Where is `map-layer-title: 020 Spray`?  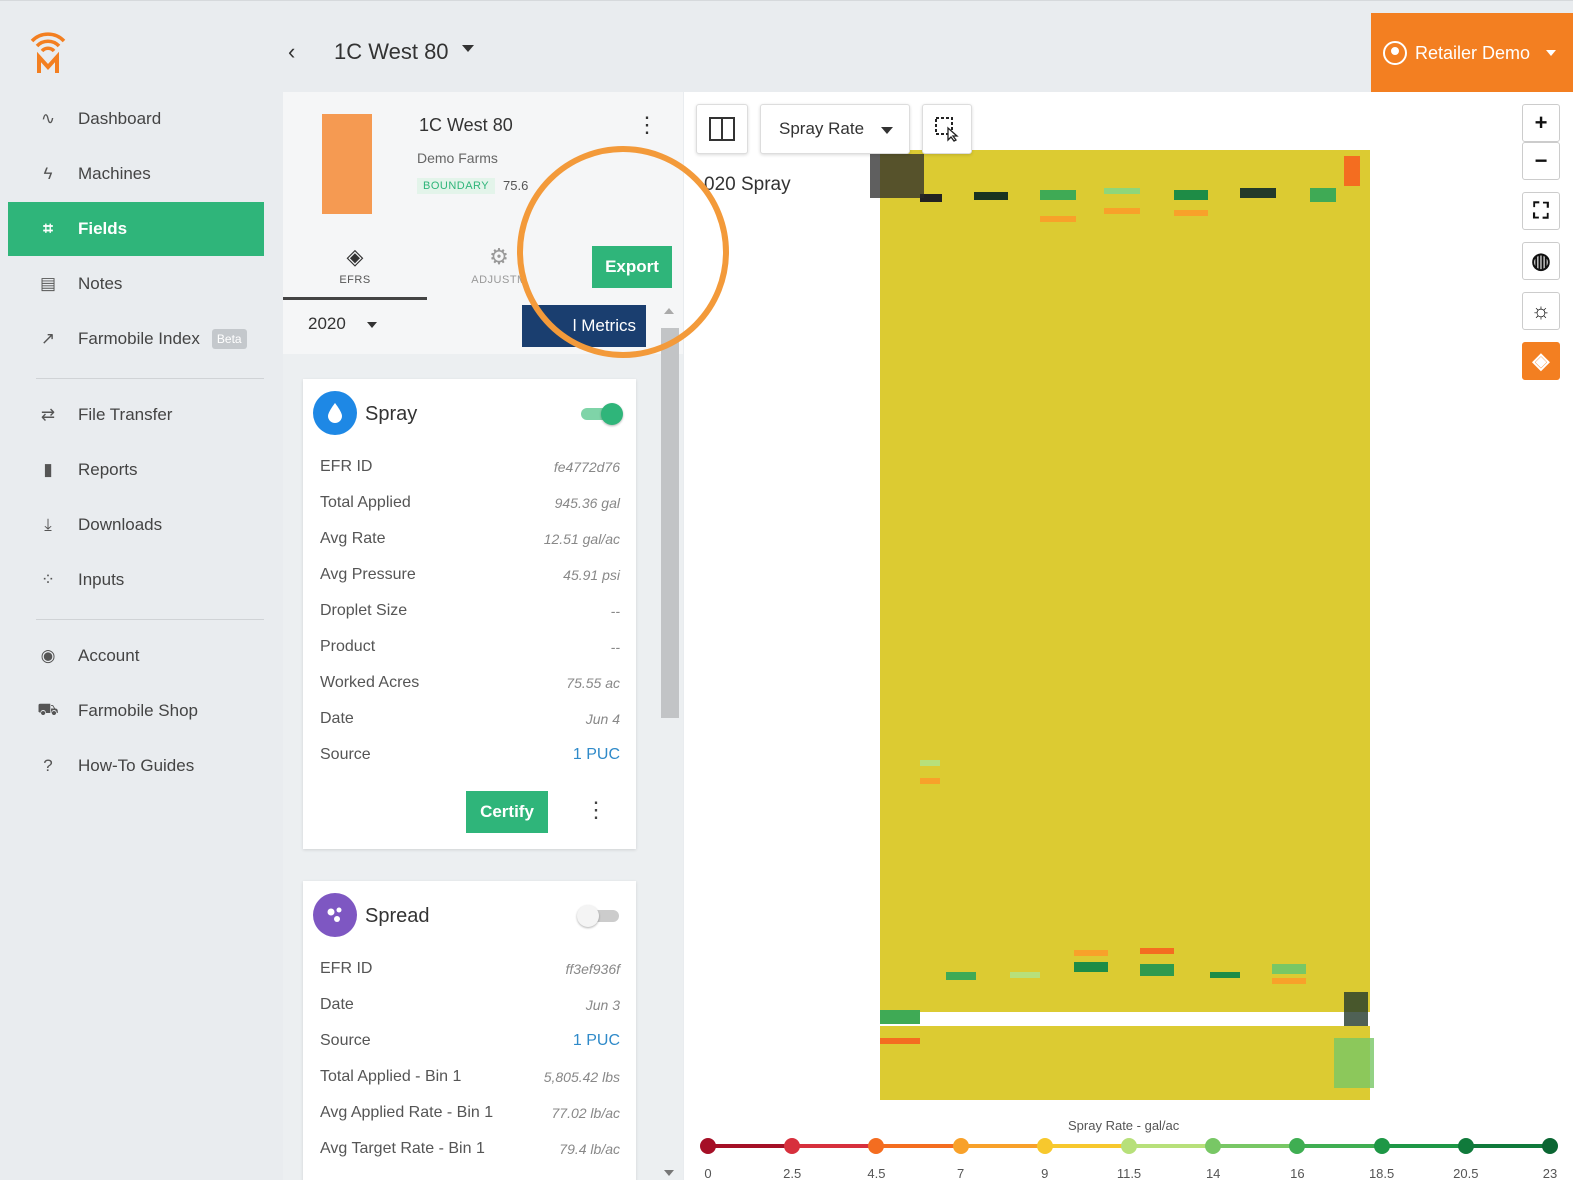 map-layer-title: 020 Spray is located at coordinates (747, 184).